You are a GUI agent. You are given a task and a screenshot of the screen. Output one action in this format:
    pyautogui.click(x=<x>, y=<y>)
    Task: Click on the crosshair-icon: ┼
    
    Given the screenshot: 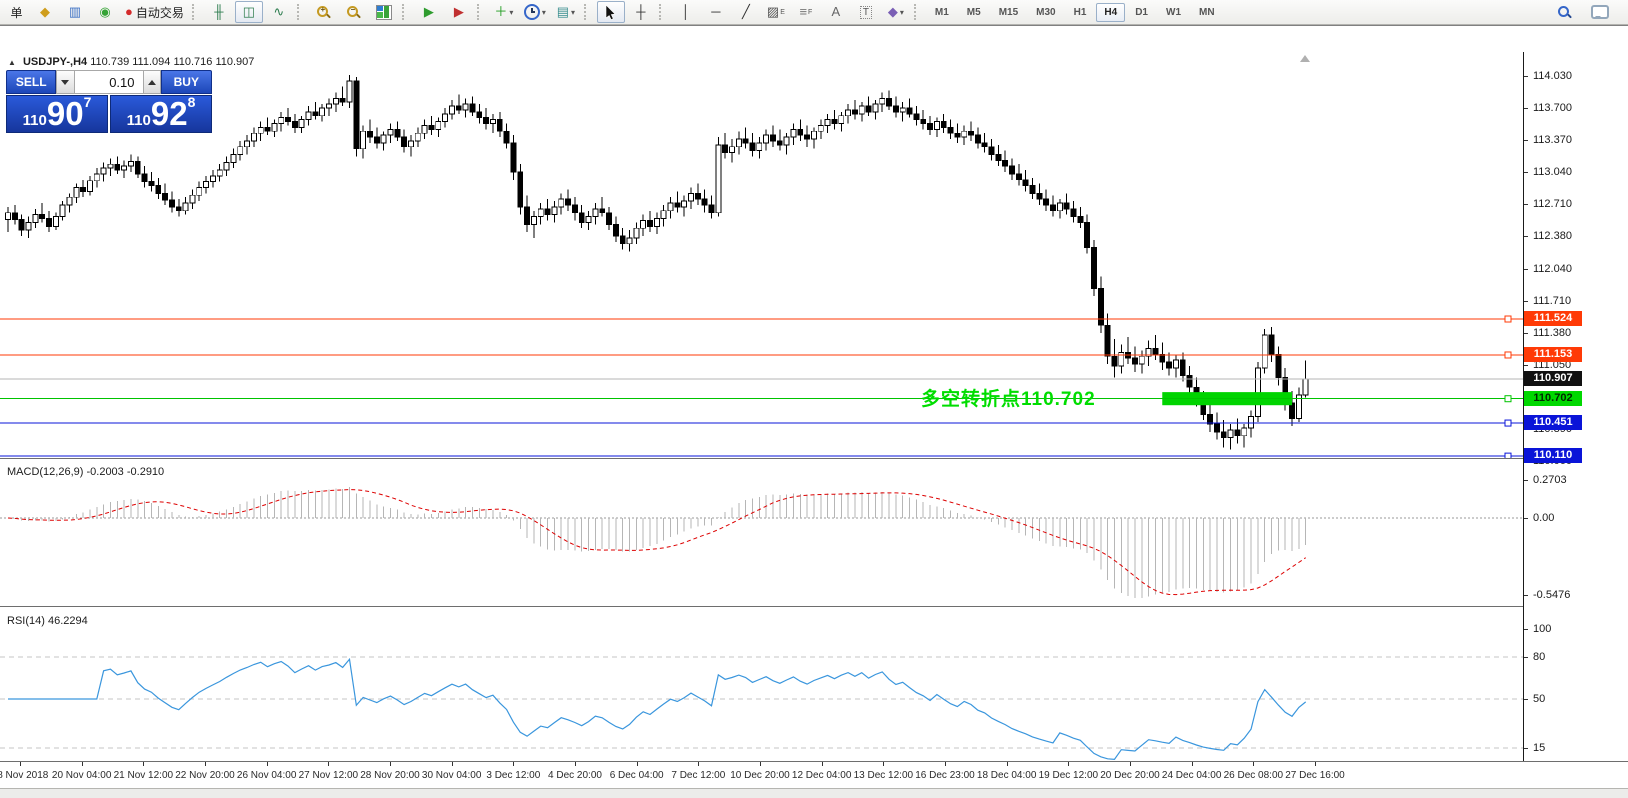 What is the action you would take?
    pyautogui.click(x=641, y=12)
    